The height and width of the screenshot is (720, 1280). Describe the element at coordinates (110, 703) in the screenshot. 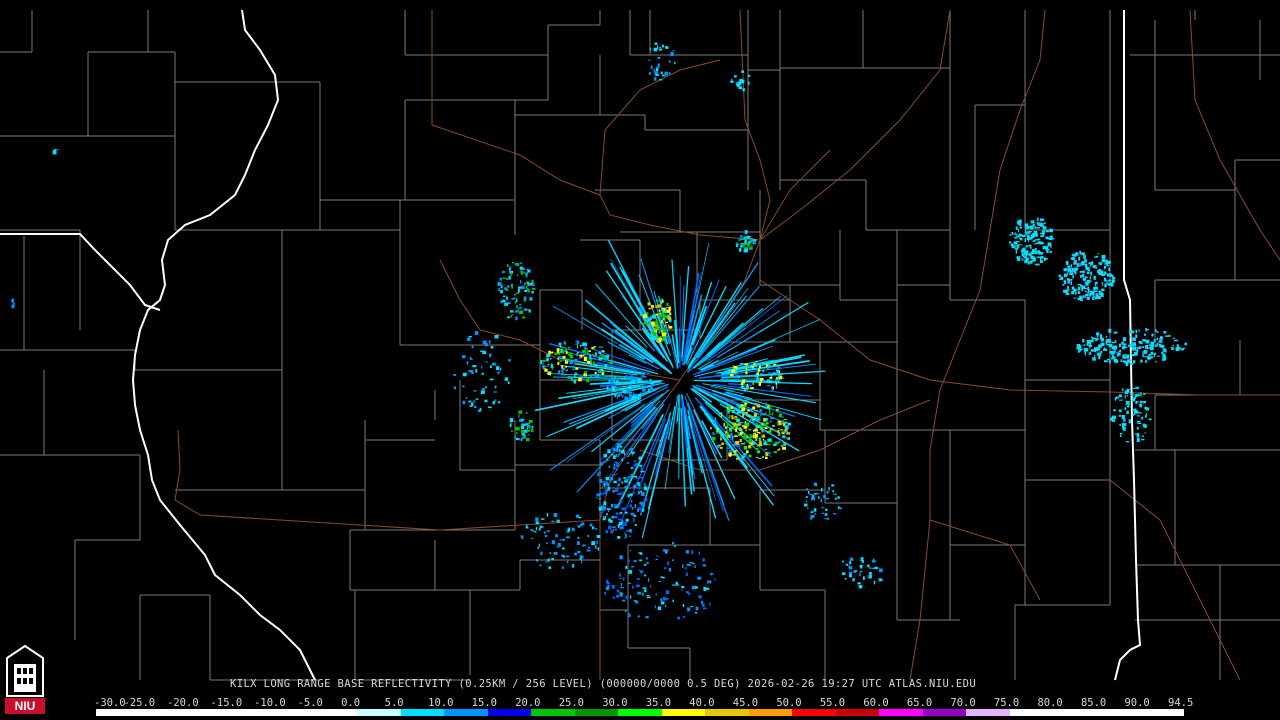

I see `scale-label: -30.0` at that location.